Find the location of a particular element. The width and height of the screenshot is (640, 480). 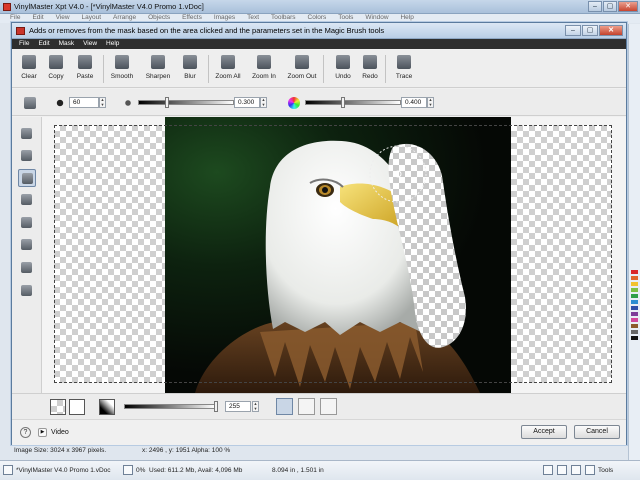

paste-icon is located at coordinates (85, 62).